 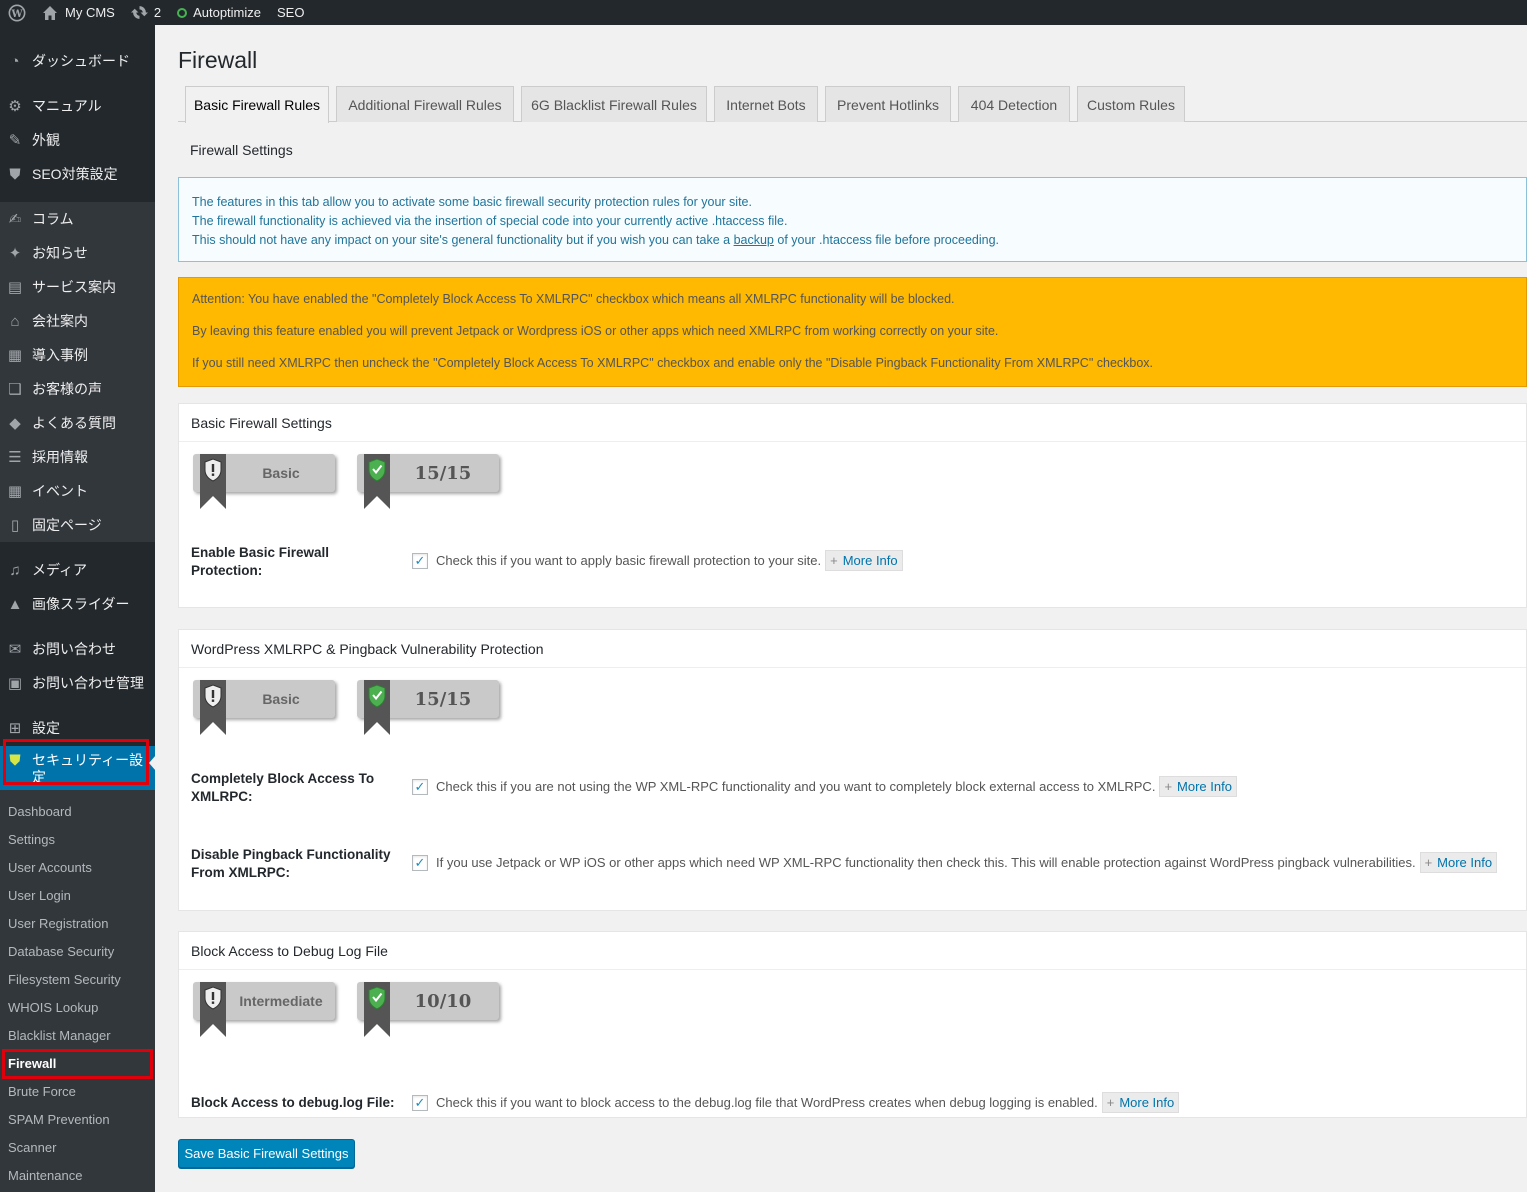 I want to click on tab-6g-blacklist-firewall-rules: 6G Blacklist Firewall Rules, so click(x=614, y=104).